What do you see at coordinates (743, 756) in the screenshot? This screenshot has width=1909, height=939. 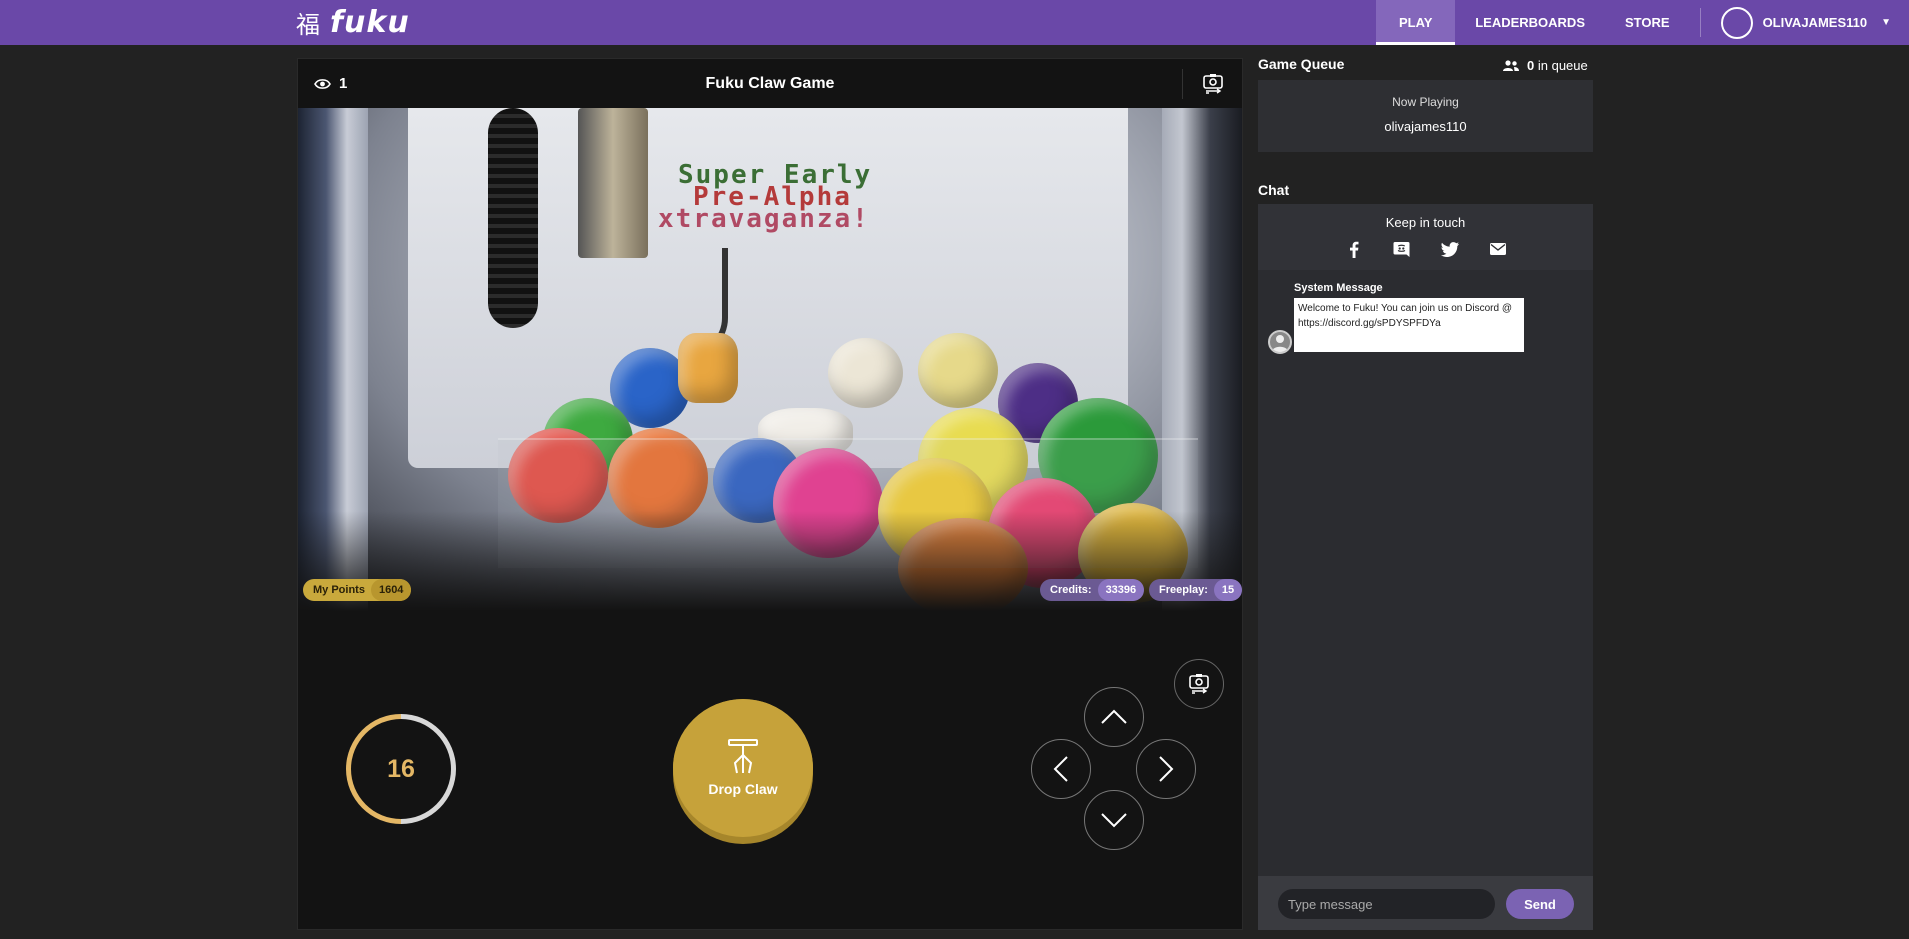 I see `claw-icon` at bounding box center [743, 756].